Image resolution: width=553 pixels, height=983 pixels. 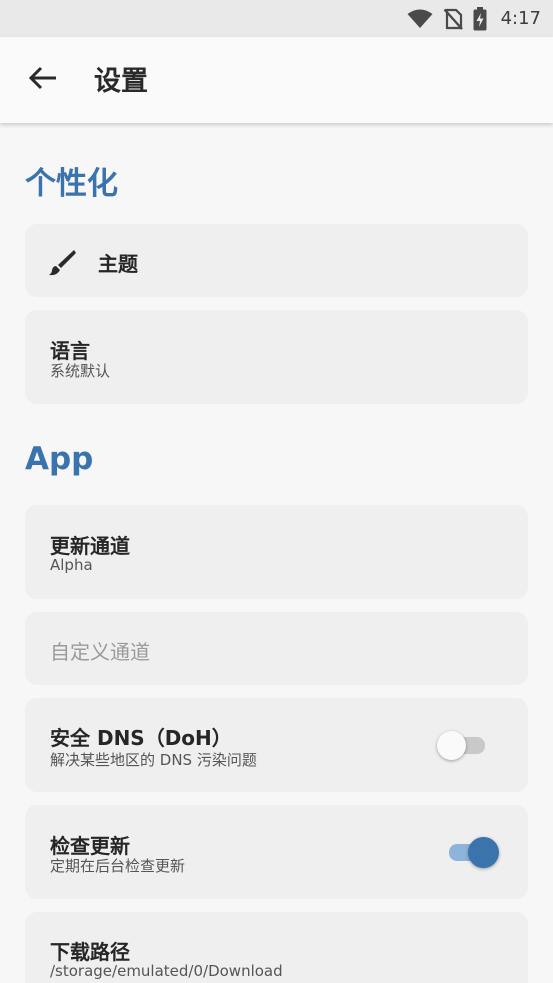 I want to click on check-updates-setting: 检查更新 定期在后台检查更新, so click(x=276, y=852).